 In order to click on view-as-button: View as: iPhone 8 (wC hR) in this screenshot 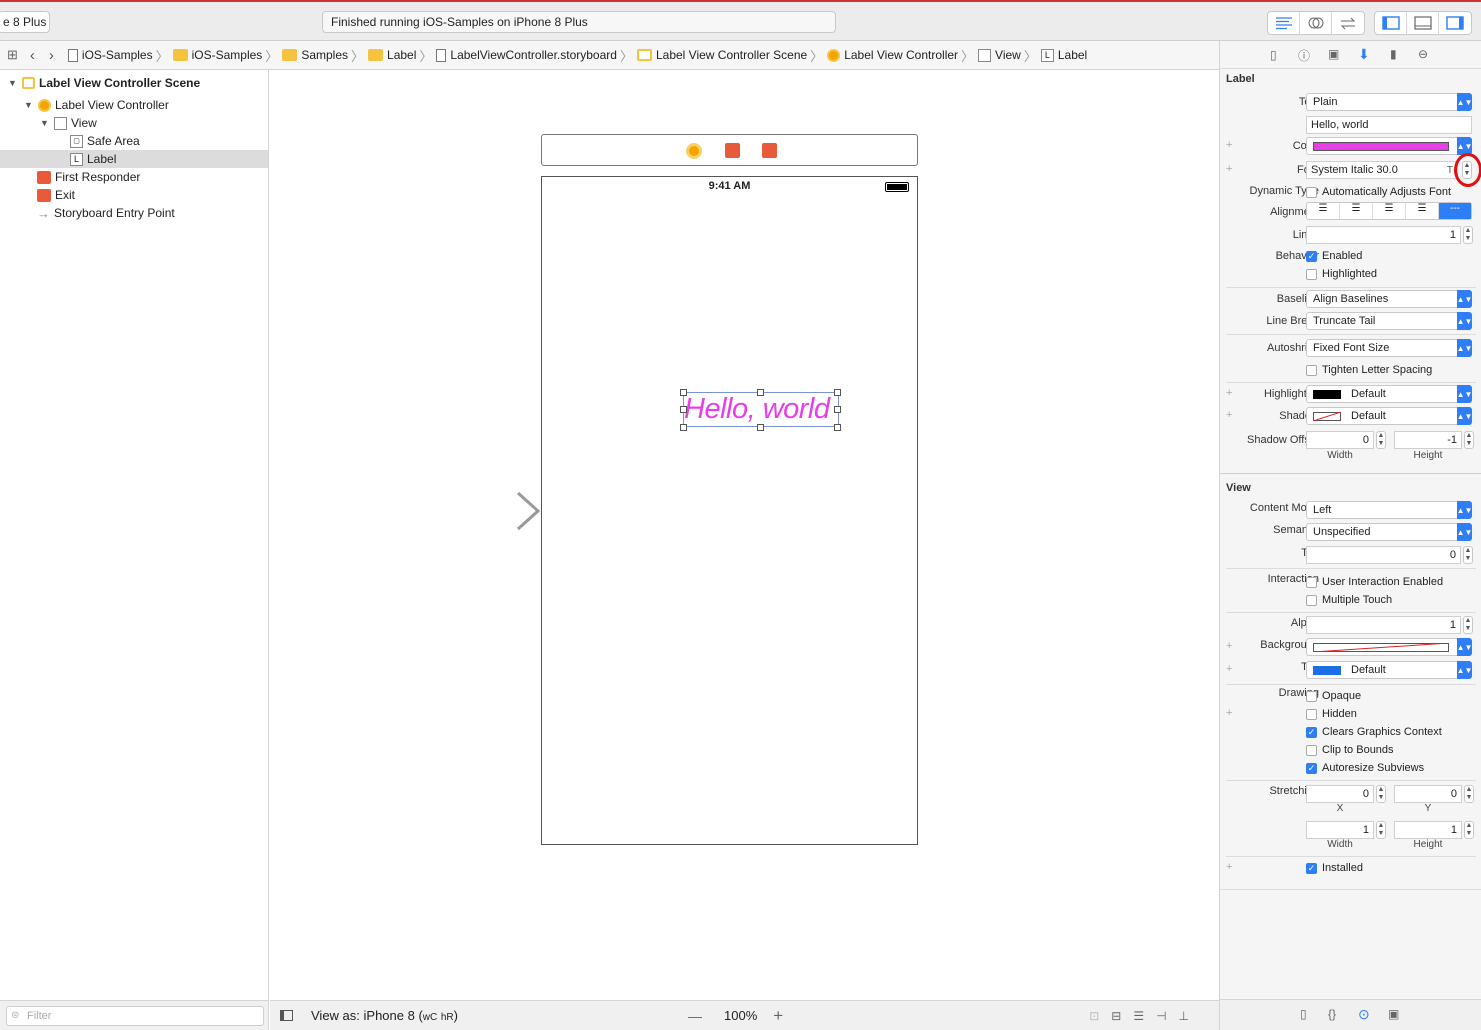, I will do `click(384, 1015)`.